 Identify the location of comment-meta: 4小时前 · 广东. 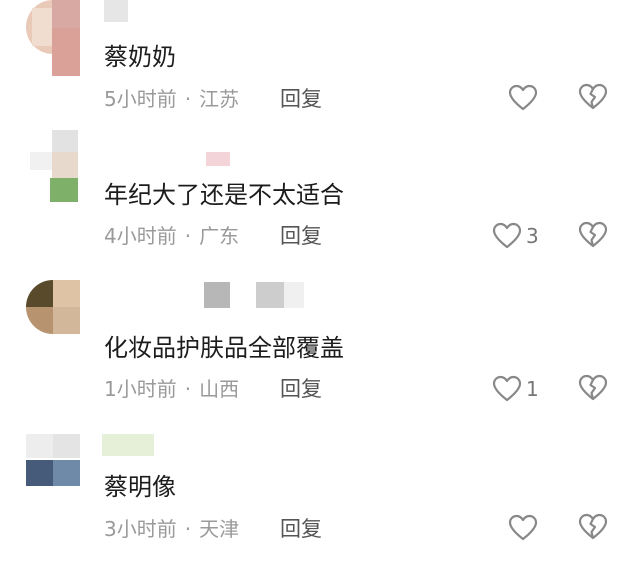
(171, 236).